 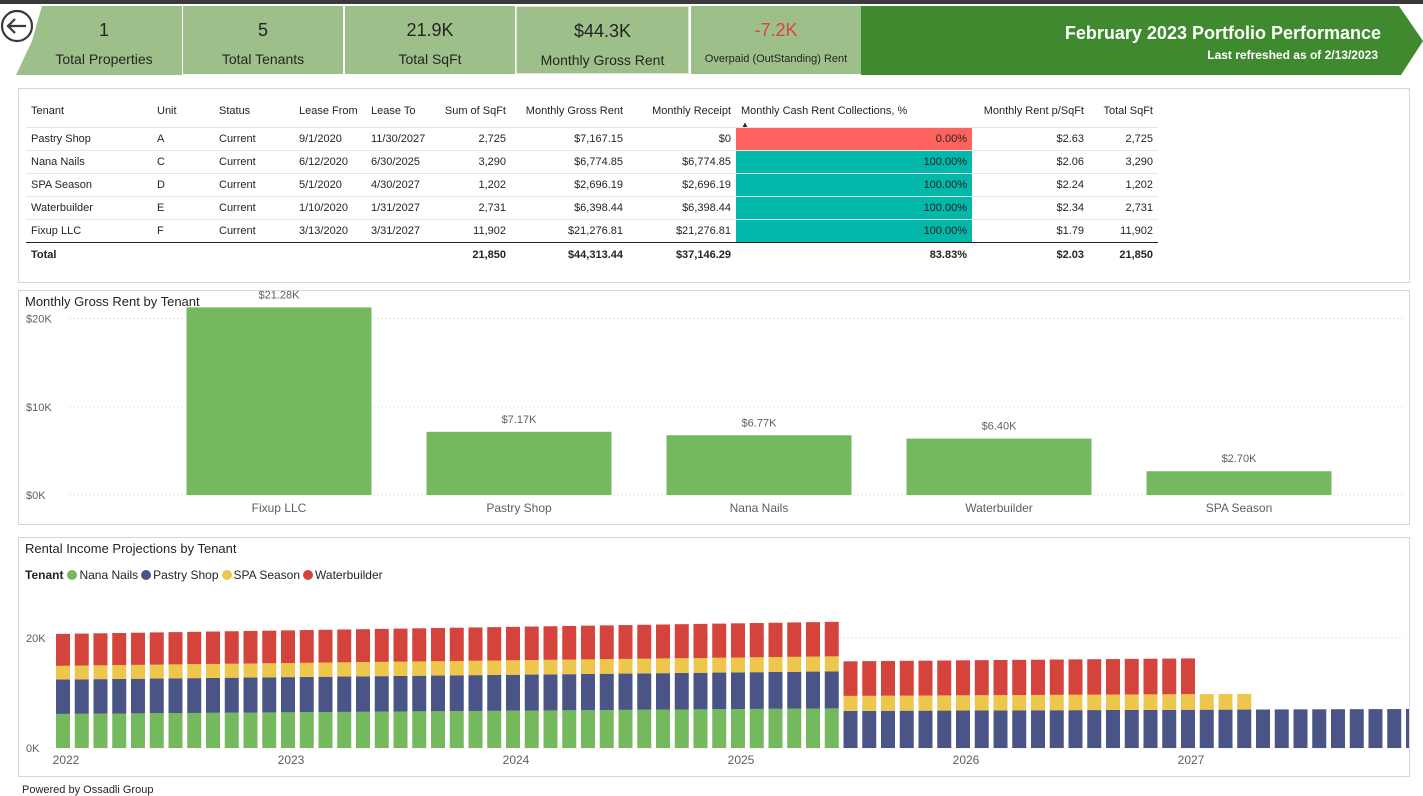 What do you see at coordinates (569, 111) in the screenshot?
I see `col-header-gross-rent: Monthly Gross Rent` at bounding box center [569, 111].